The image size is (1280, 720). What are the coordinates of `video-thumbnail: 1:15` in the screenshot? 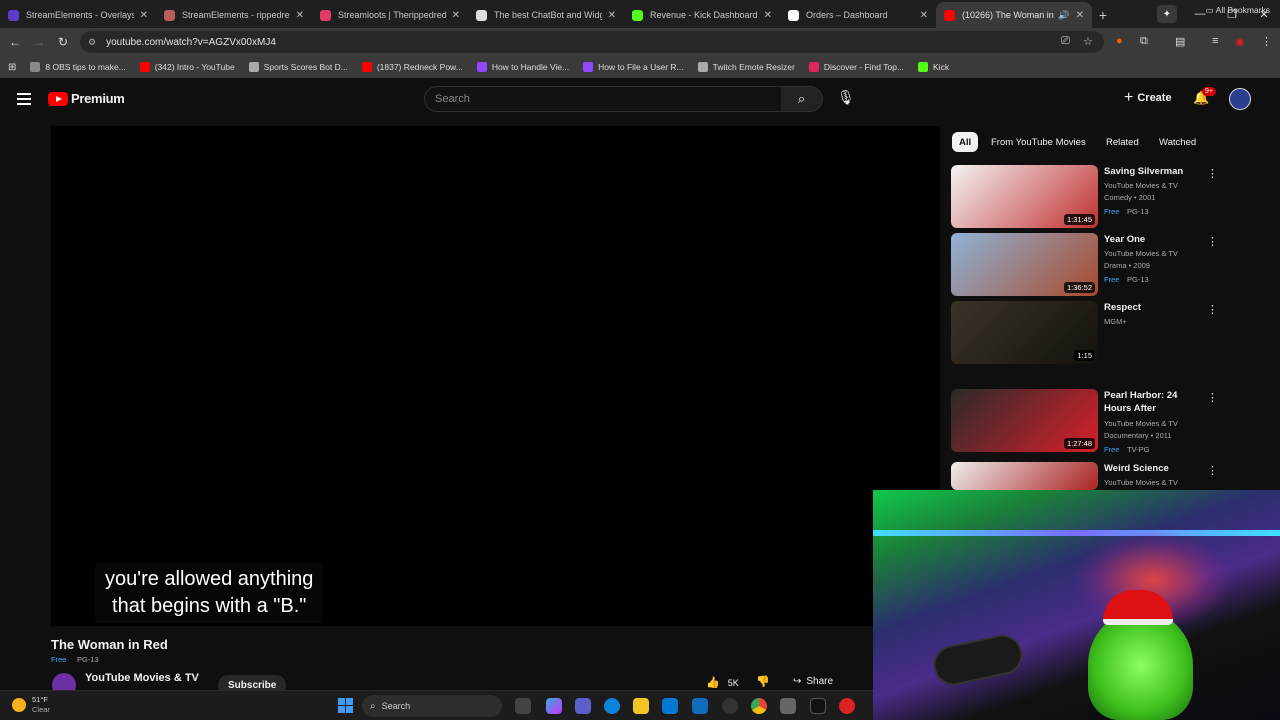 It's located at (1024, 332).